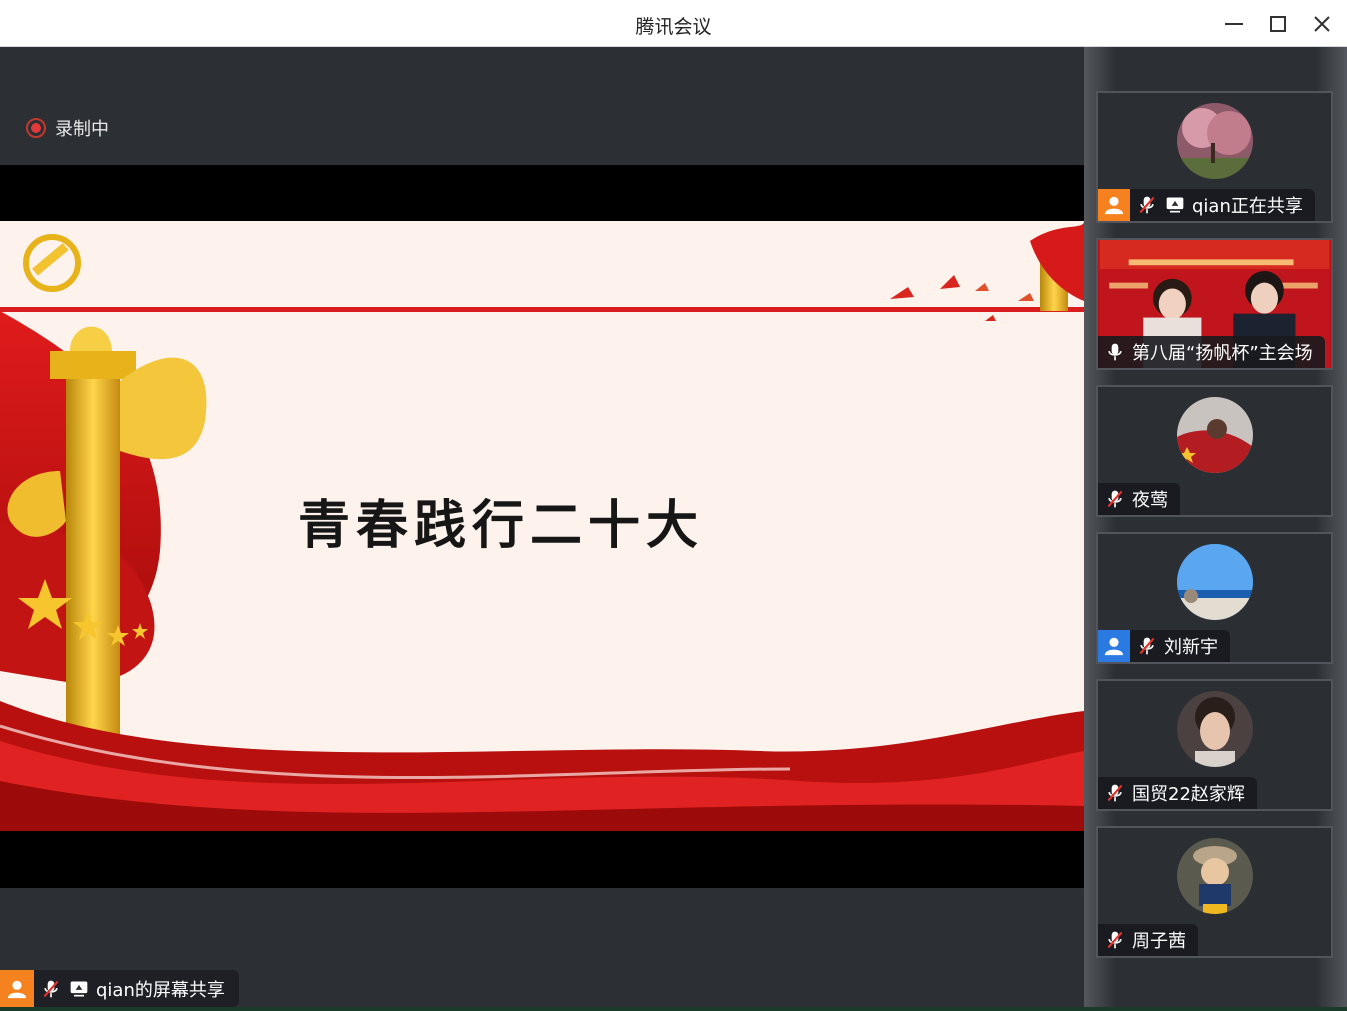 The height and width of the screenshot is (1011, 1347). I want to click on recording-label: 录制中, so click(82, 129).